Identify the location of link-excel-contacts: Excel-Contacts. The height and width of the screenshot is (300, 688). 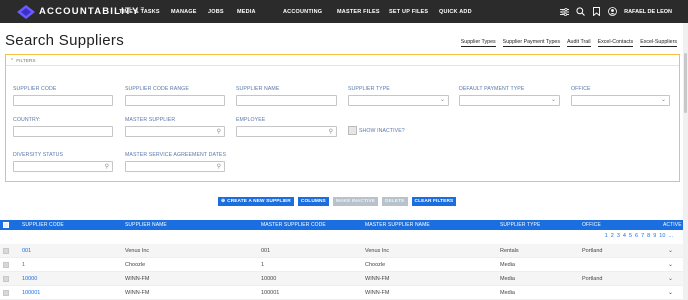
(615, 43).